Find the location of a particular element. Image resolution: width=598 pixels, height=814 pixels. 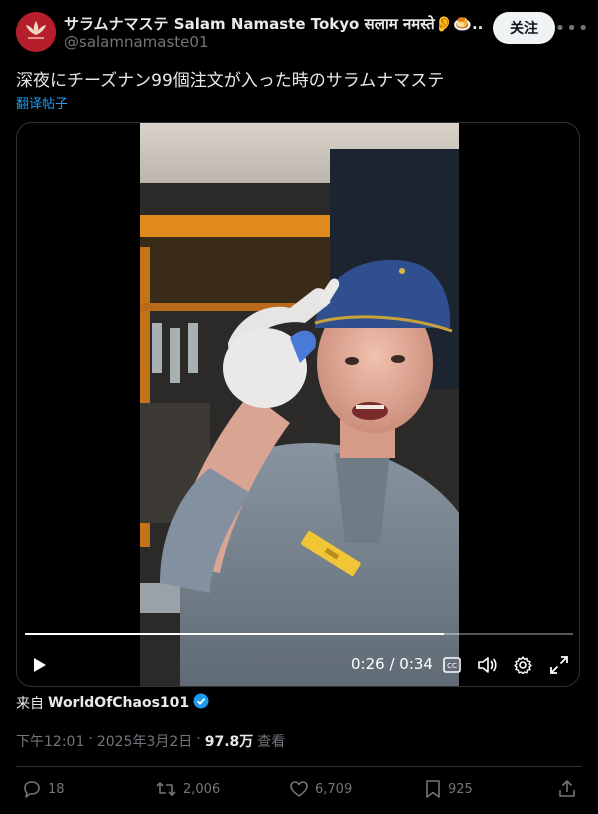

post-time: 下午12:01 is located at coordinates (50, 741).